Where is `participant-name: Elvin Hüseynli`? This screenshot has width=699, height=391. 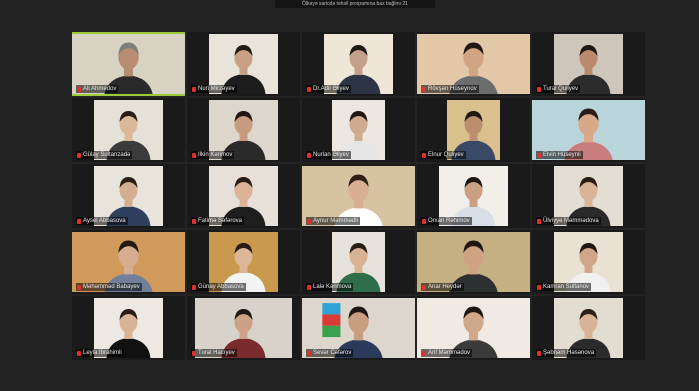
participant-name: Elvin Hüseynli is located at coordinates (562, 155).